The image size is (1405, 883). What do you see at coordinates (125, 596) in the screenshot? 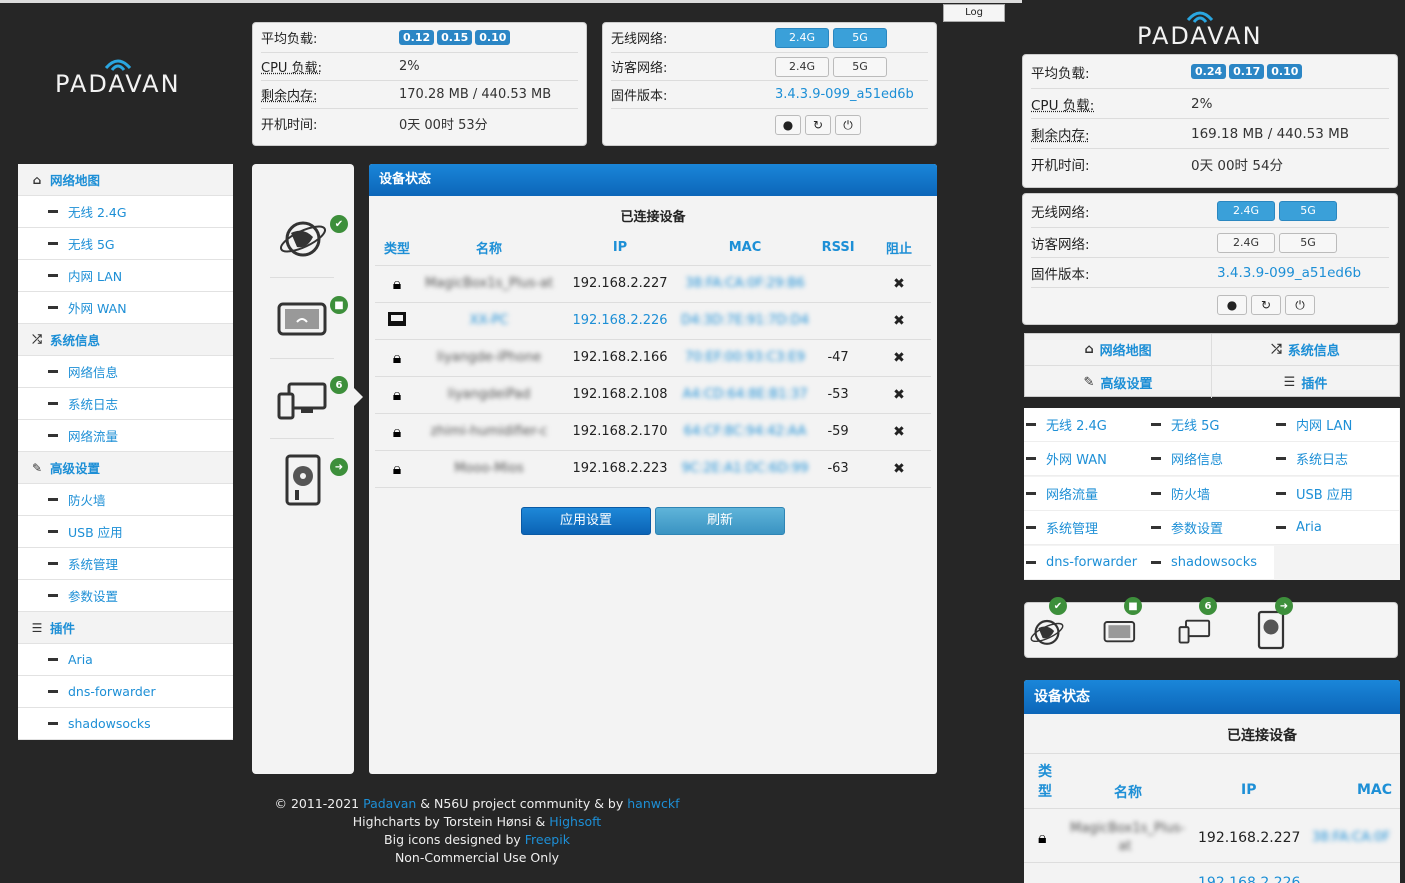
I see `sidebar-item-13: 参数设置` at bounding box center [125, 596].